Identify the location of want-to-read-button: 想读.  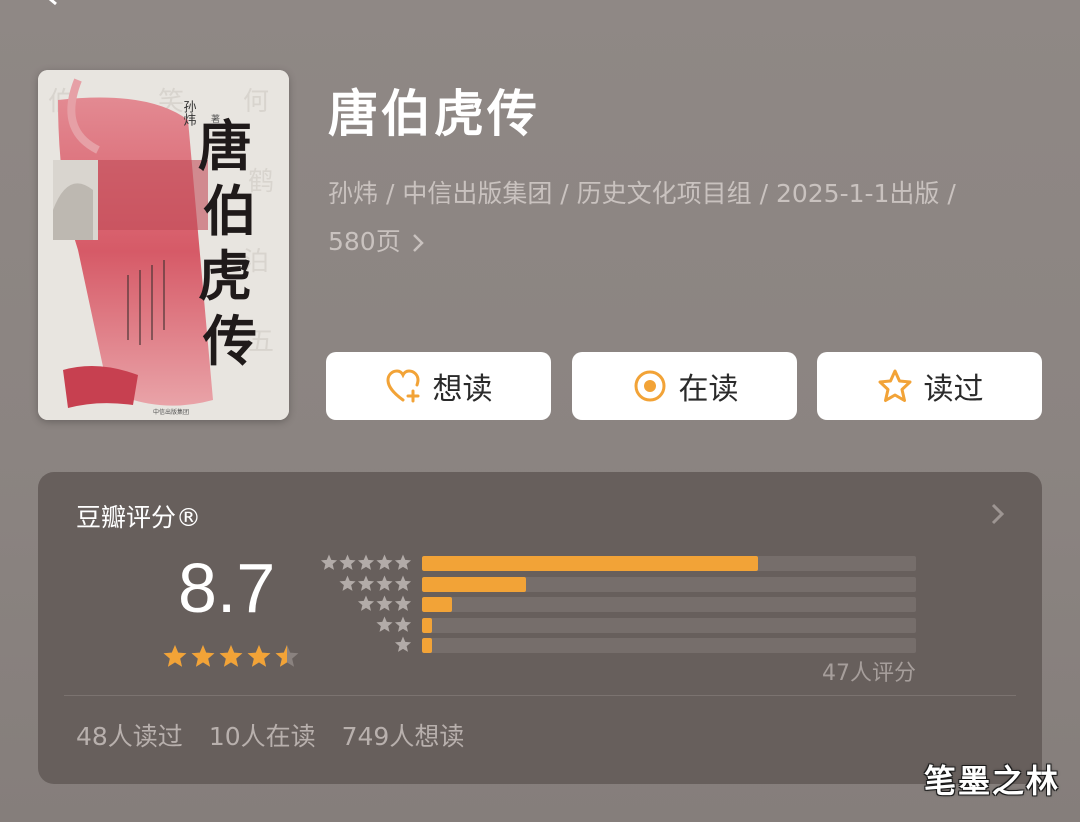
(438, 386).